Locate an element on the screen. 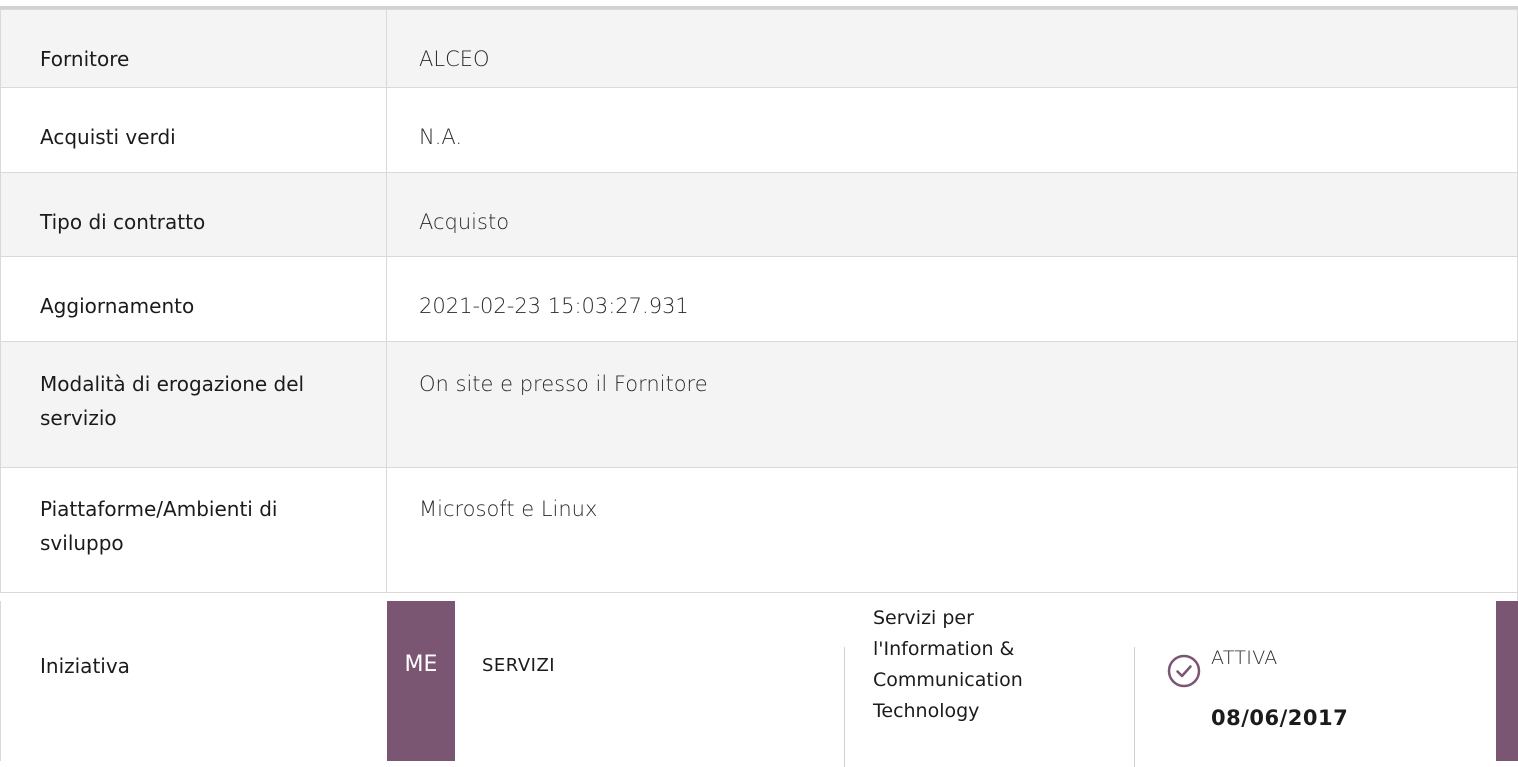 The width and height of the screenshot is (1518, 767). row-label-acquisti-verdi: Acquisti verdi is located at coordinates (193, 130).